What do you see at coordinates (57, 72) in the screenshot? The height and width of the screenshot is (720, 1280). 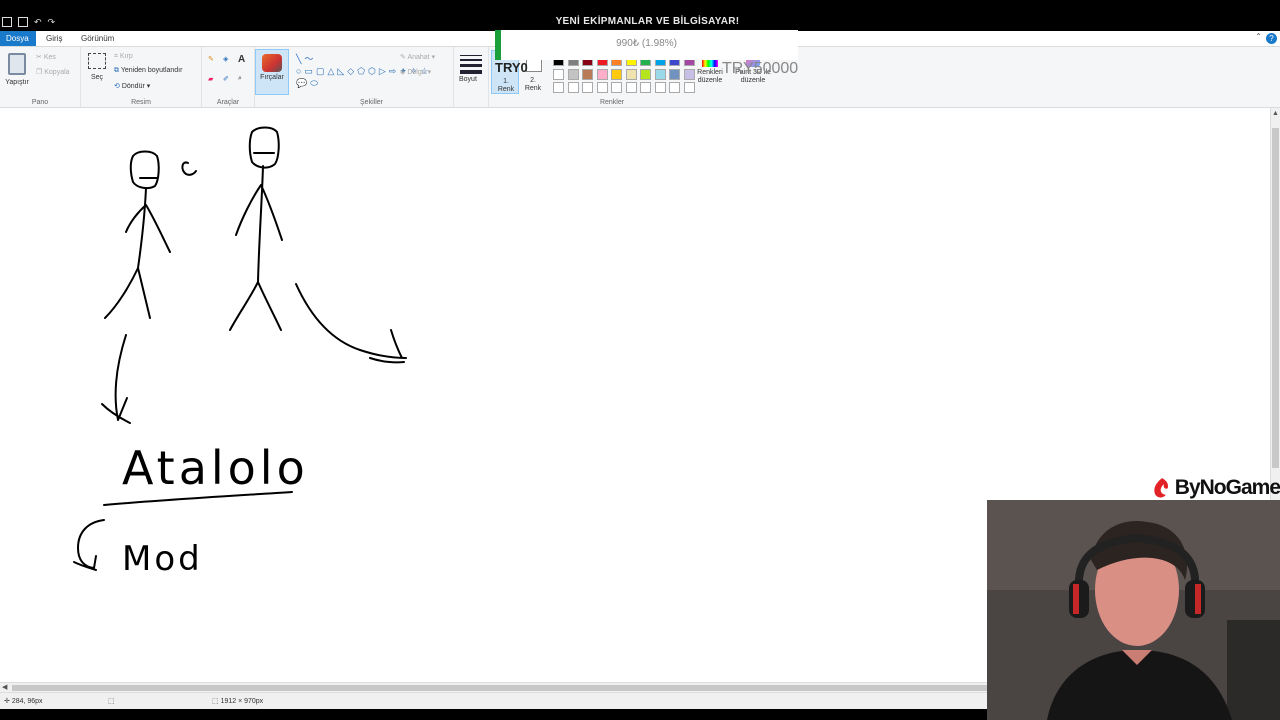 I see `copy-label: Kopyala` at bounding box center [57, 72].